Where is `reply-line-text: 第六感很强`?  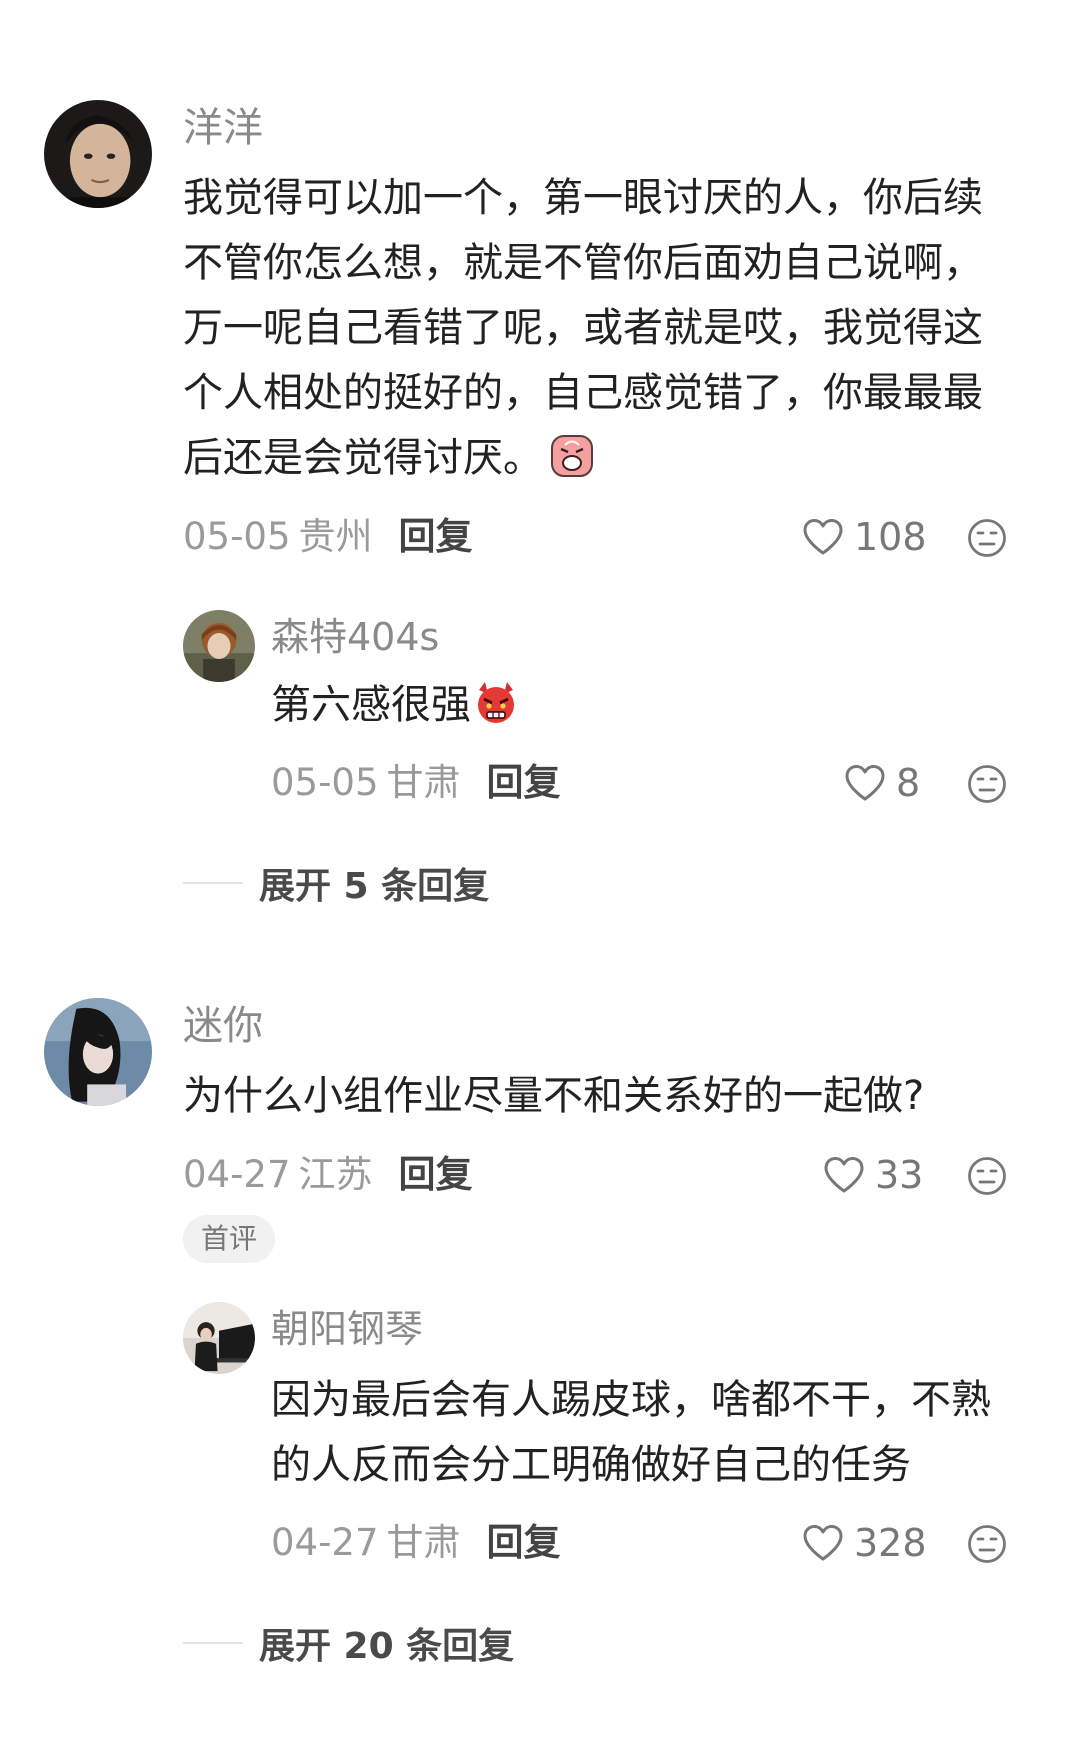
reply-line-text: 第六感很强 is located at coordinates (371, 705).